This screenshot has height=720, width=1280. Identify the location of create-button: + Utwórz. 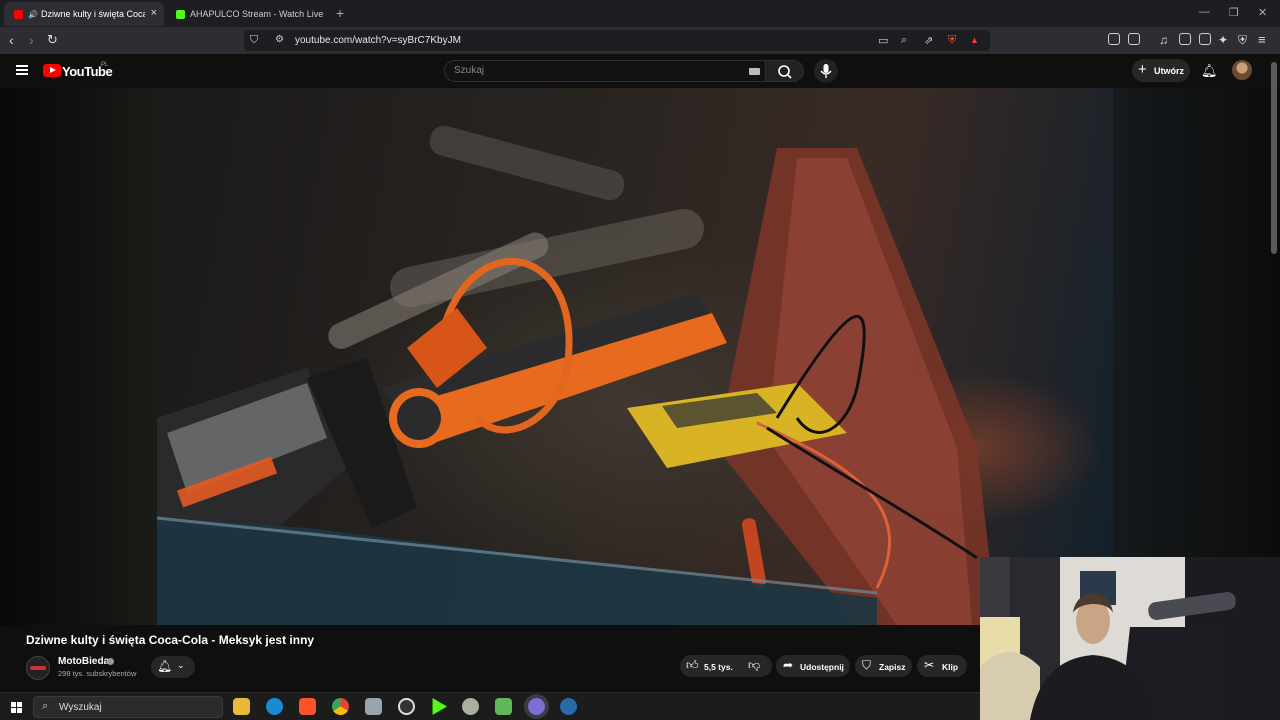
(1161, 70).